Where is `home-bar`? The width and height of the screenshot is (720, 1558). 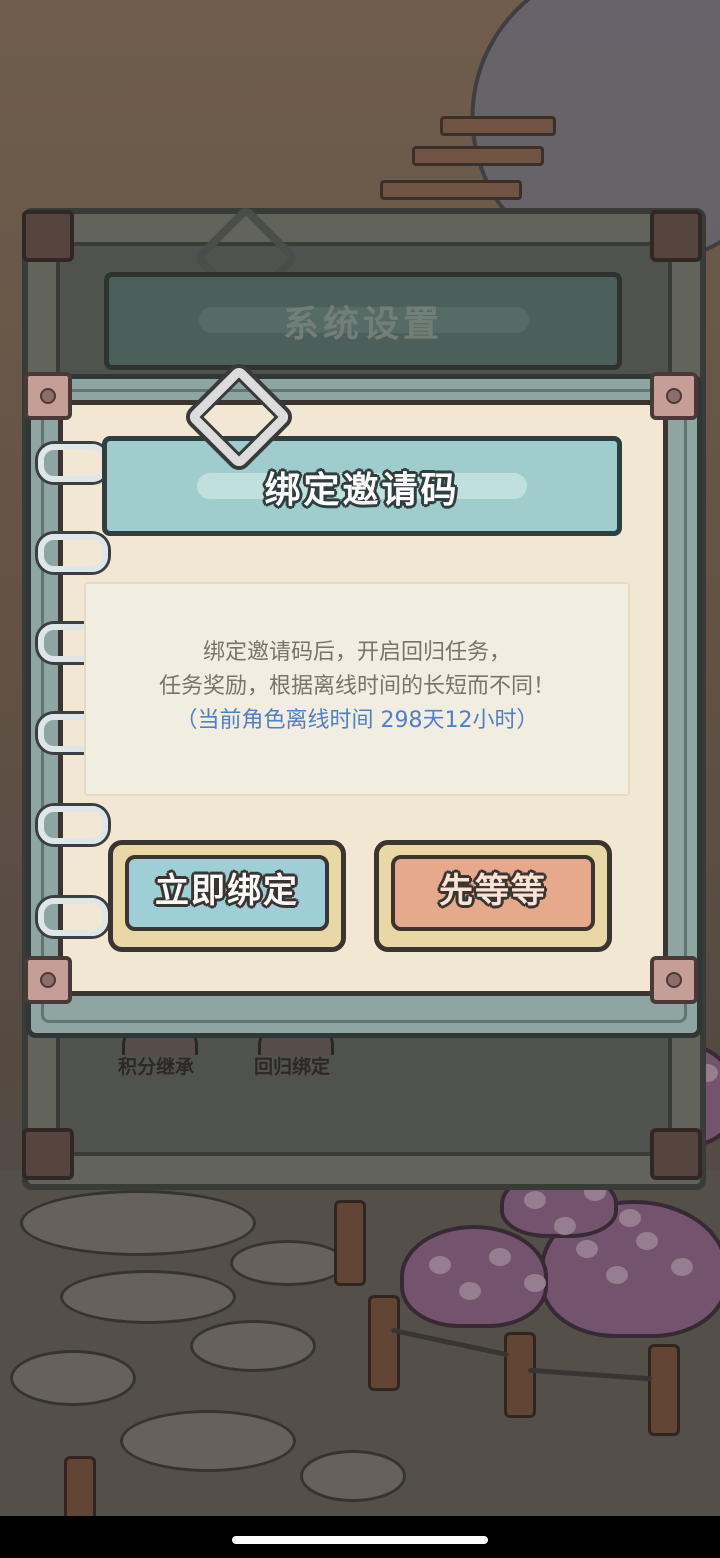 home-bar is located at coordinates (360, 1537).